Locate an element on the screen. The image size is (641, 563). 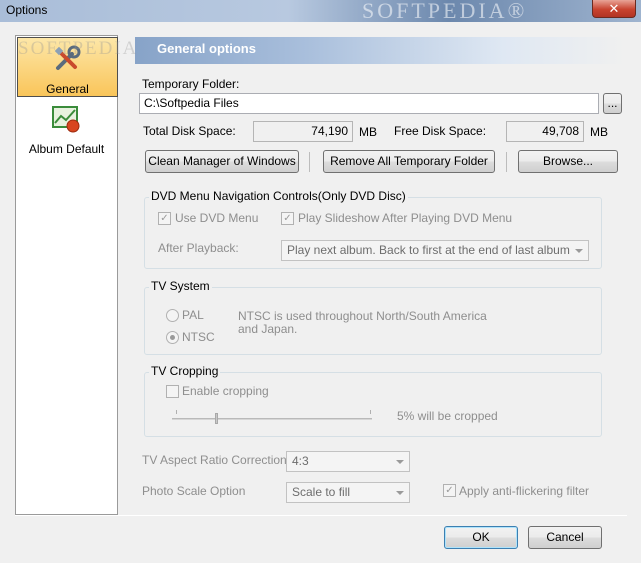
title-bar is located at coordinates (320, 11).